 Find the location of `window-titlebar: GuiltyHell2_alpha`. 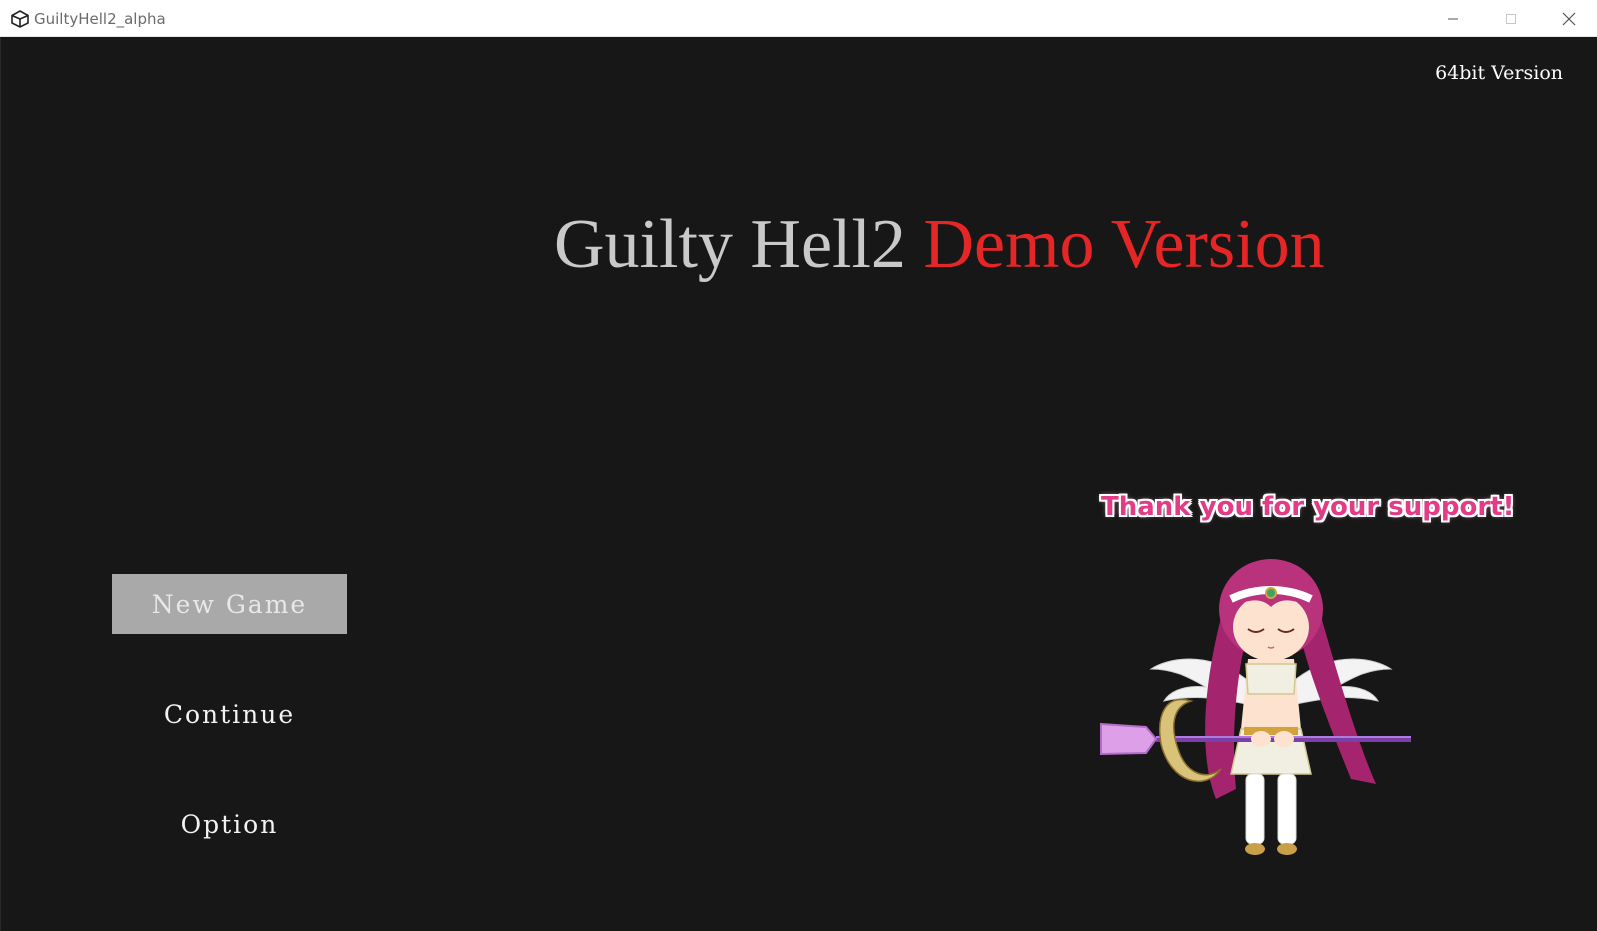

window-titlebar: GuiltyHell2_alpha is located at coordinates (798, 18).